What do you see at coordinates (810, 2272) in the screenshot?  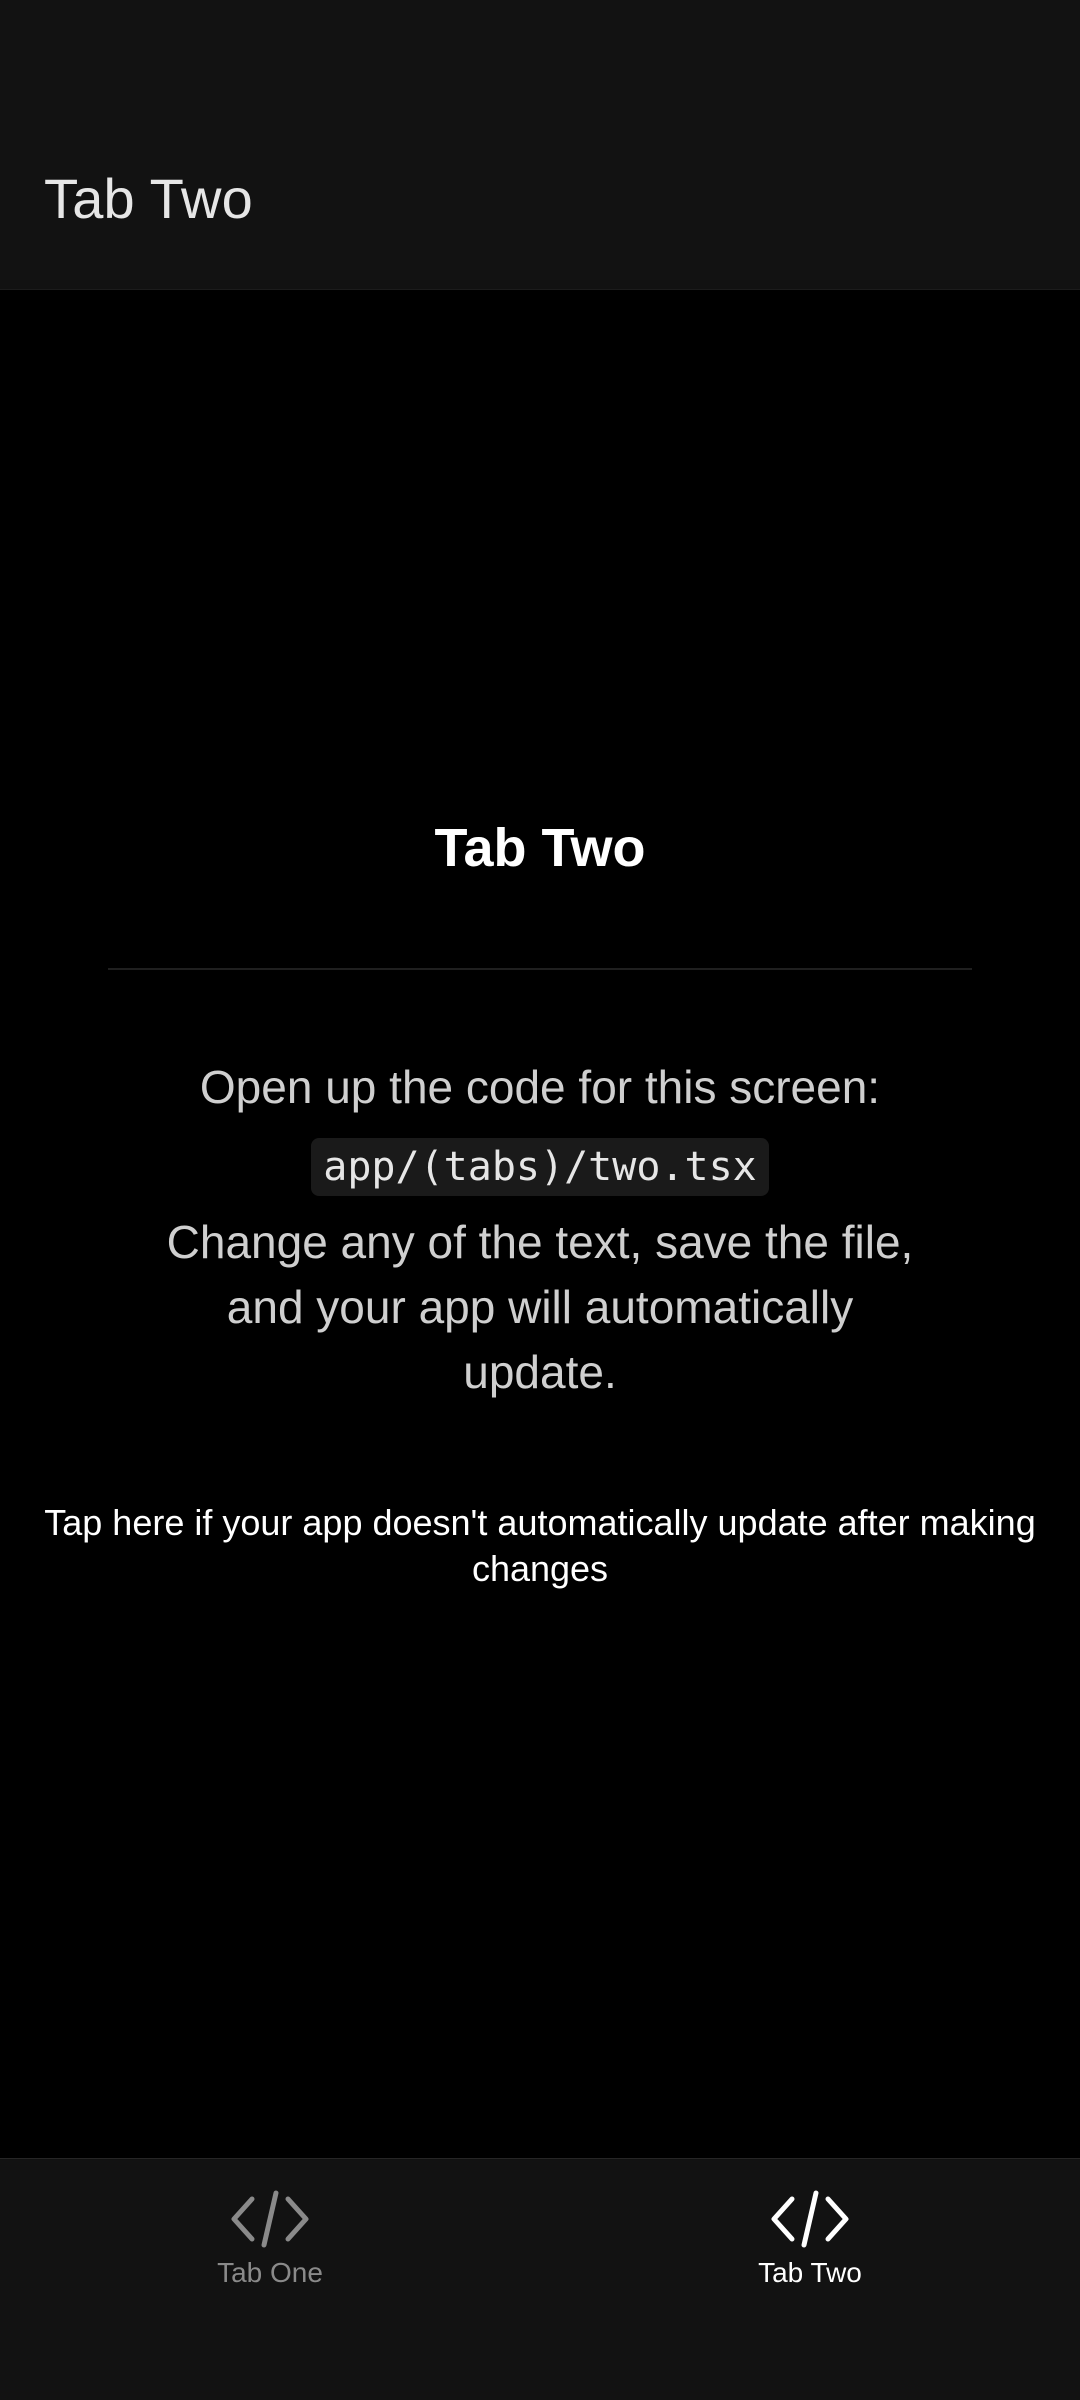 I see `tab-two-label: Tab Two` at bounding box center [810, 2272].